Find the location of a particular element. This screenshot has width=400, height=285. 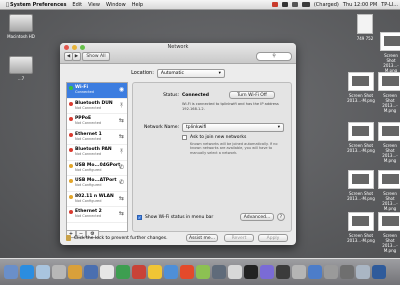

service-row: USB Mo...ATPort Not Configured ✆ is located at coordinates (97, 184).